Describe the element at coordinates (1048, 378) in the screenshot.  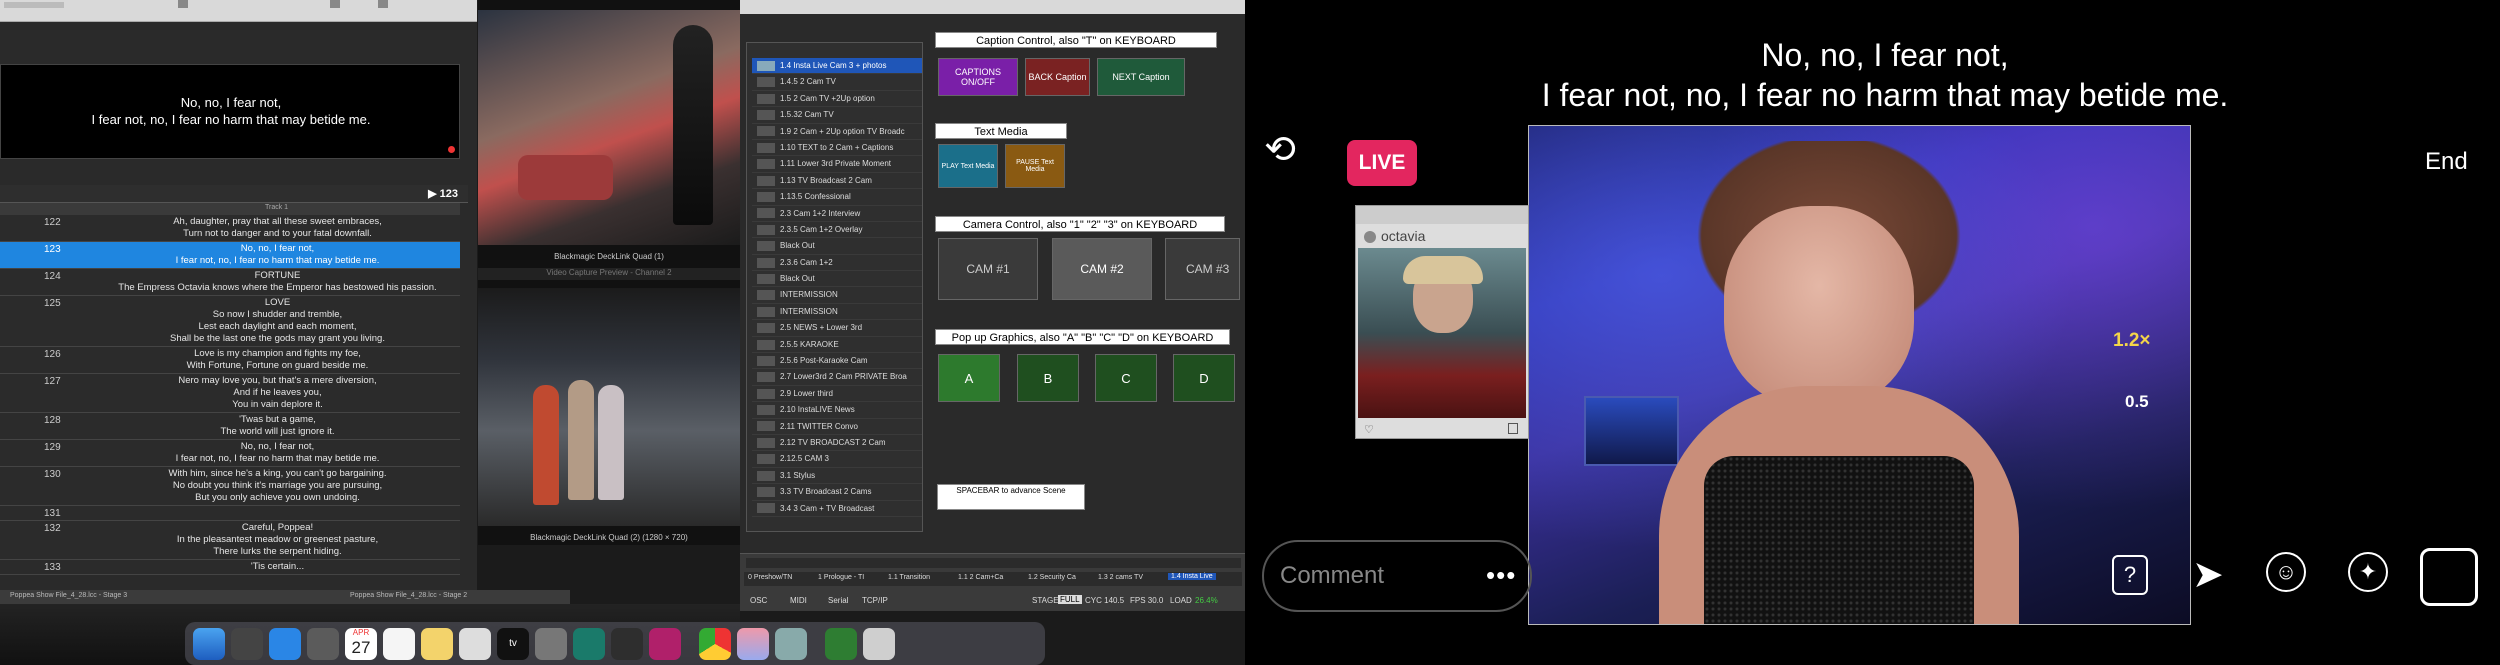
I see `popup-b-button: B` at that location.